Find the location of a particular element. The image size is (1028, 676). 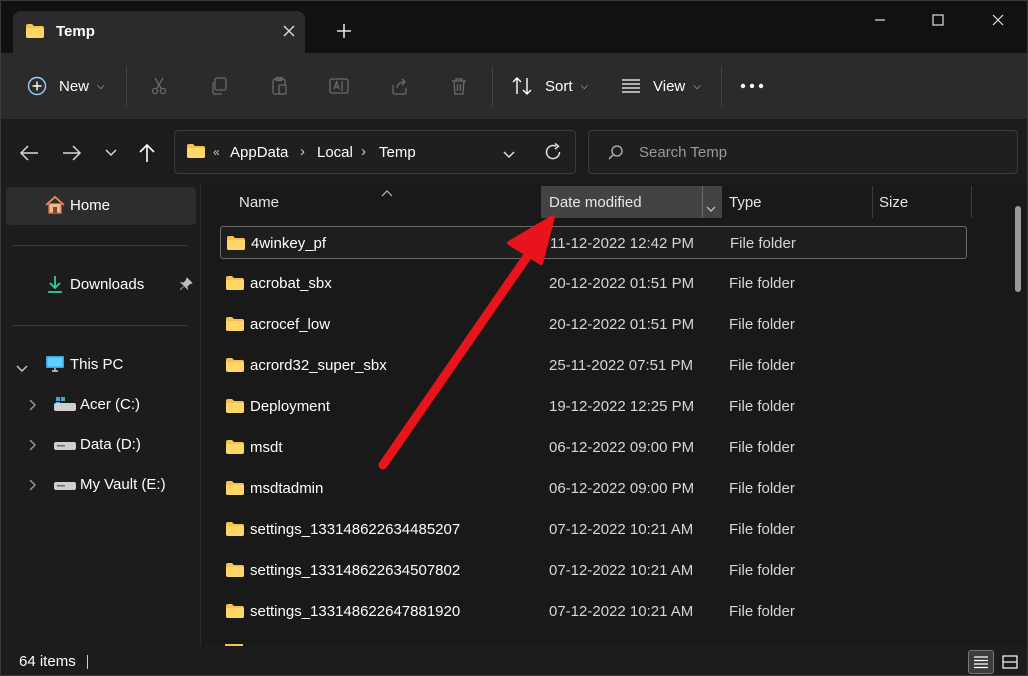

file-name: settings_133148622634485207 is located at coordinates (355, 529).